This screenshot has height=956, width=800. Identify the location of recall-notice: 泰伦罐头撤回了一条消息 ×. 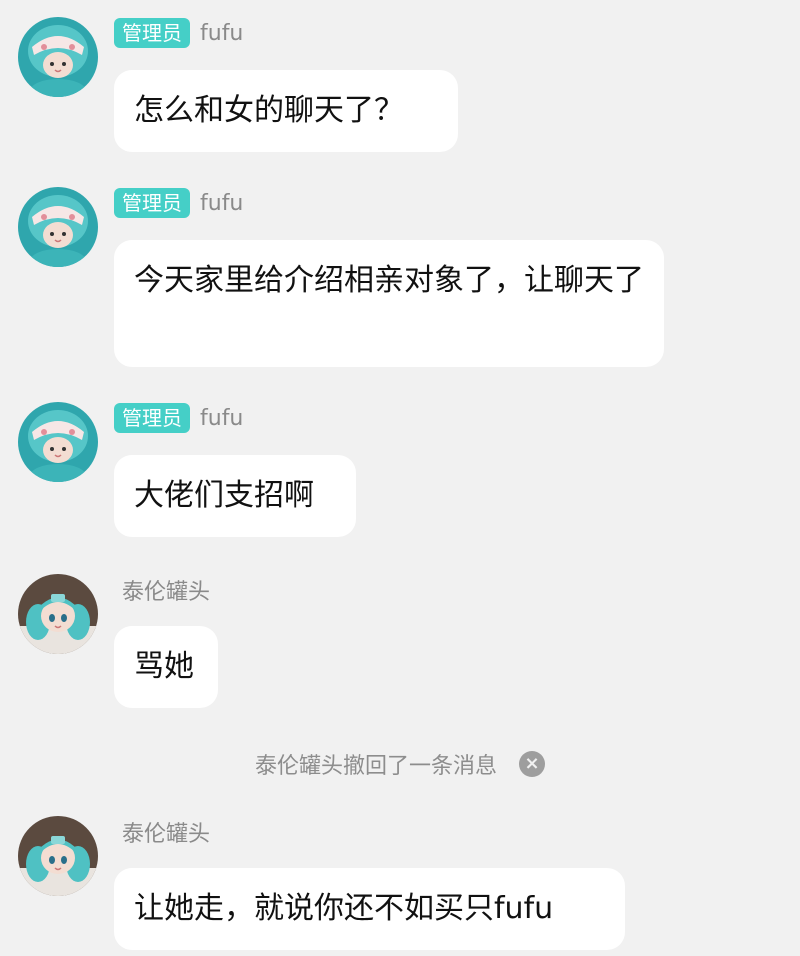
(400, 764).